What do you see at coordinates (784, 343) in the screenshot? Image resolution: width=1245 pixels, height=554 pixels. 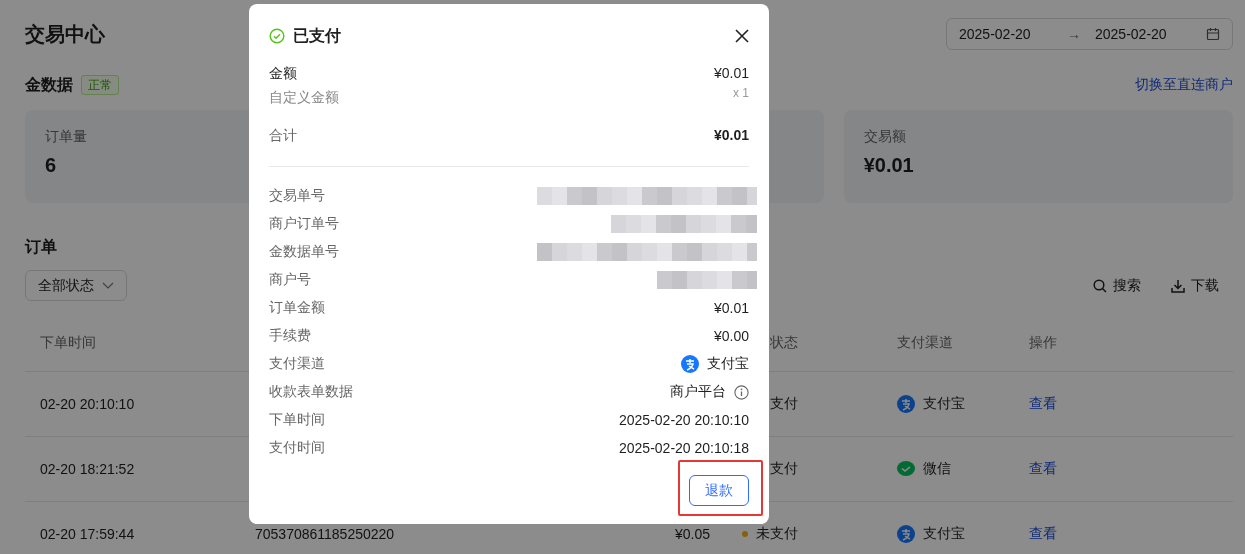 I see `column-header: 状态` at bounding box center [784, 343].